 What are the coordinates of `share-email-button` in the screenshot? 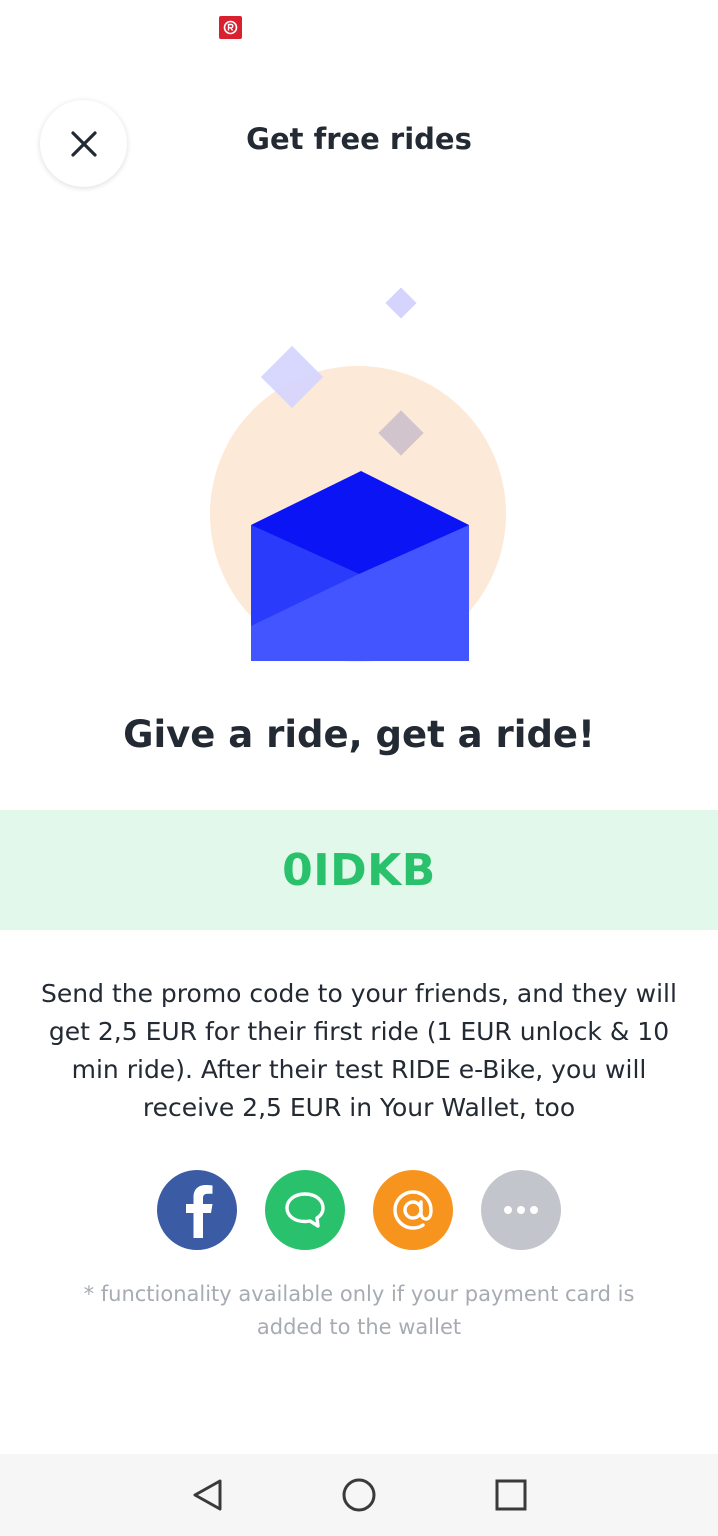 It's located at (413, 1210).